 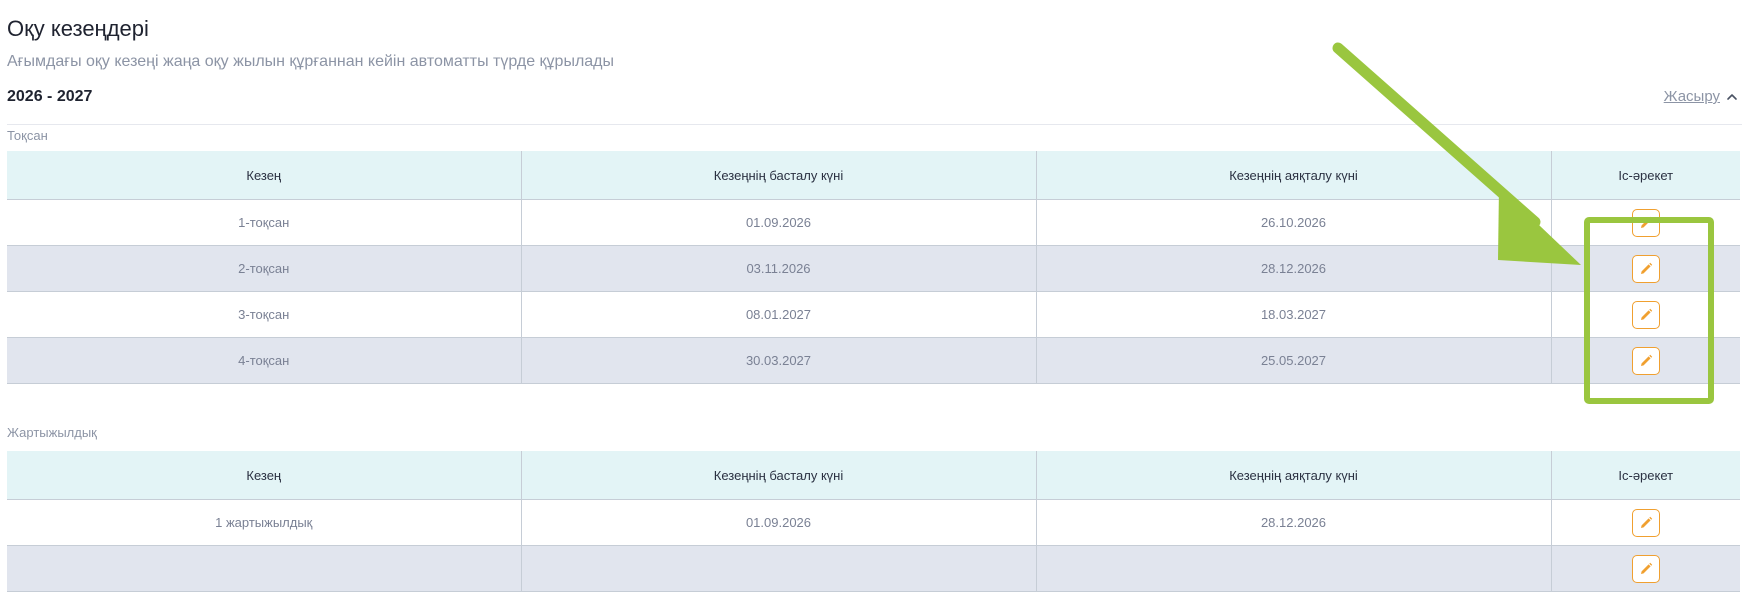 I want to click on table-row: 4-тоқсан 30.03.2027 25.05.2027, so click(x=873, y=360).